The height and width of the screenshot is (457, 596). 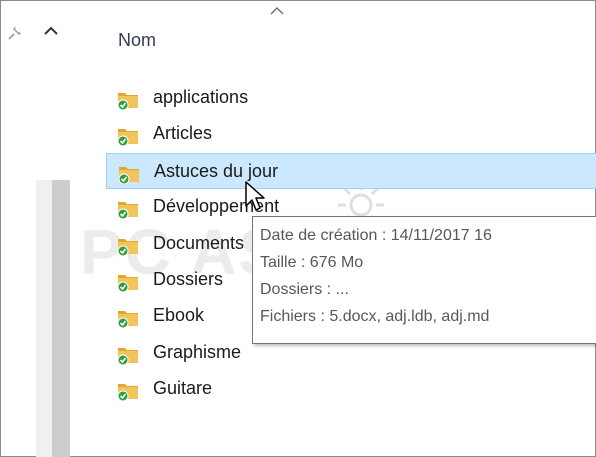 I want to click on folder-name: Dossiers, so click(x=188, y=279).